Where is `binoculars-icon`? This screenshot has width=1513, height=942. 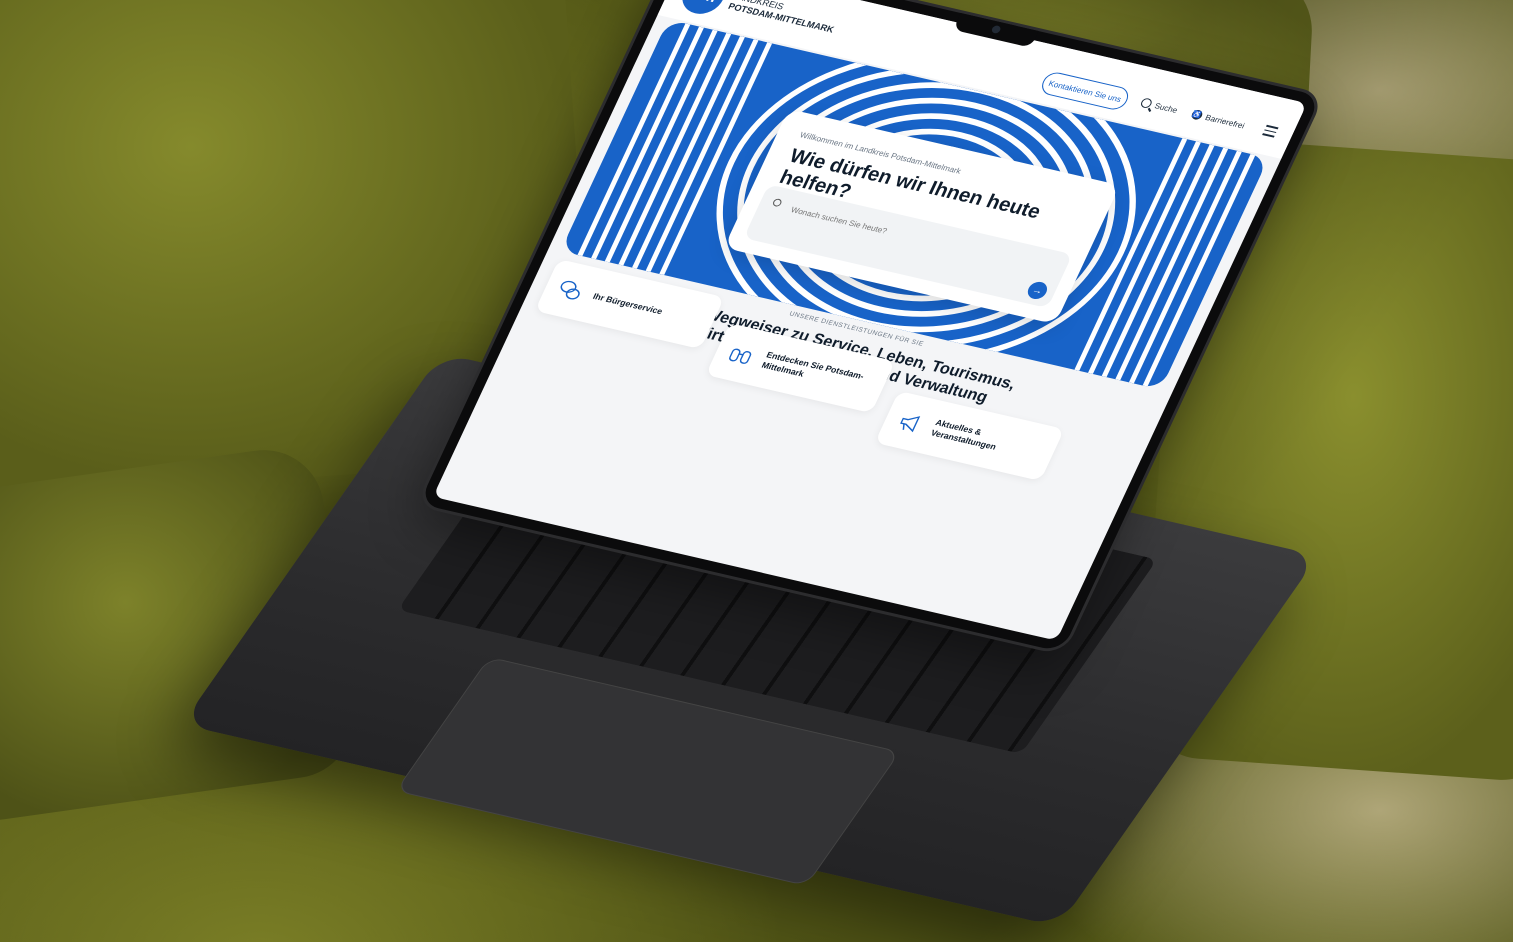 binoculars-icon is located at coordinates (740, 356).